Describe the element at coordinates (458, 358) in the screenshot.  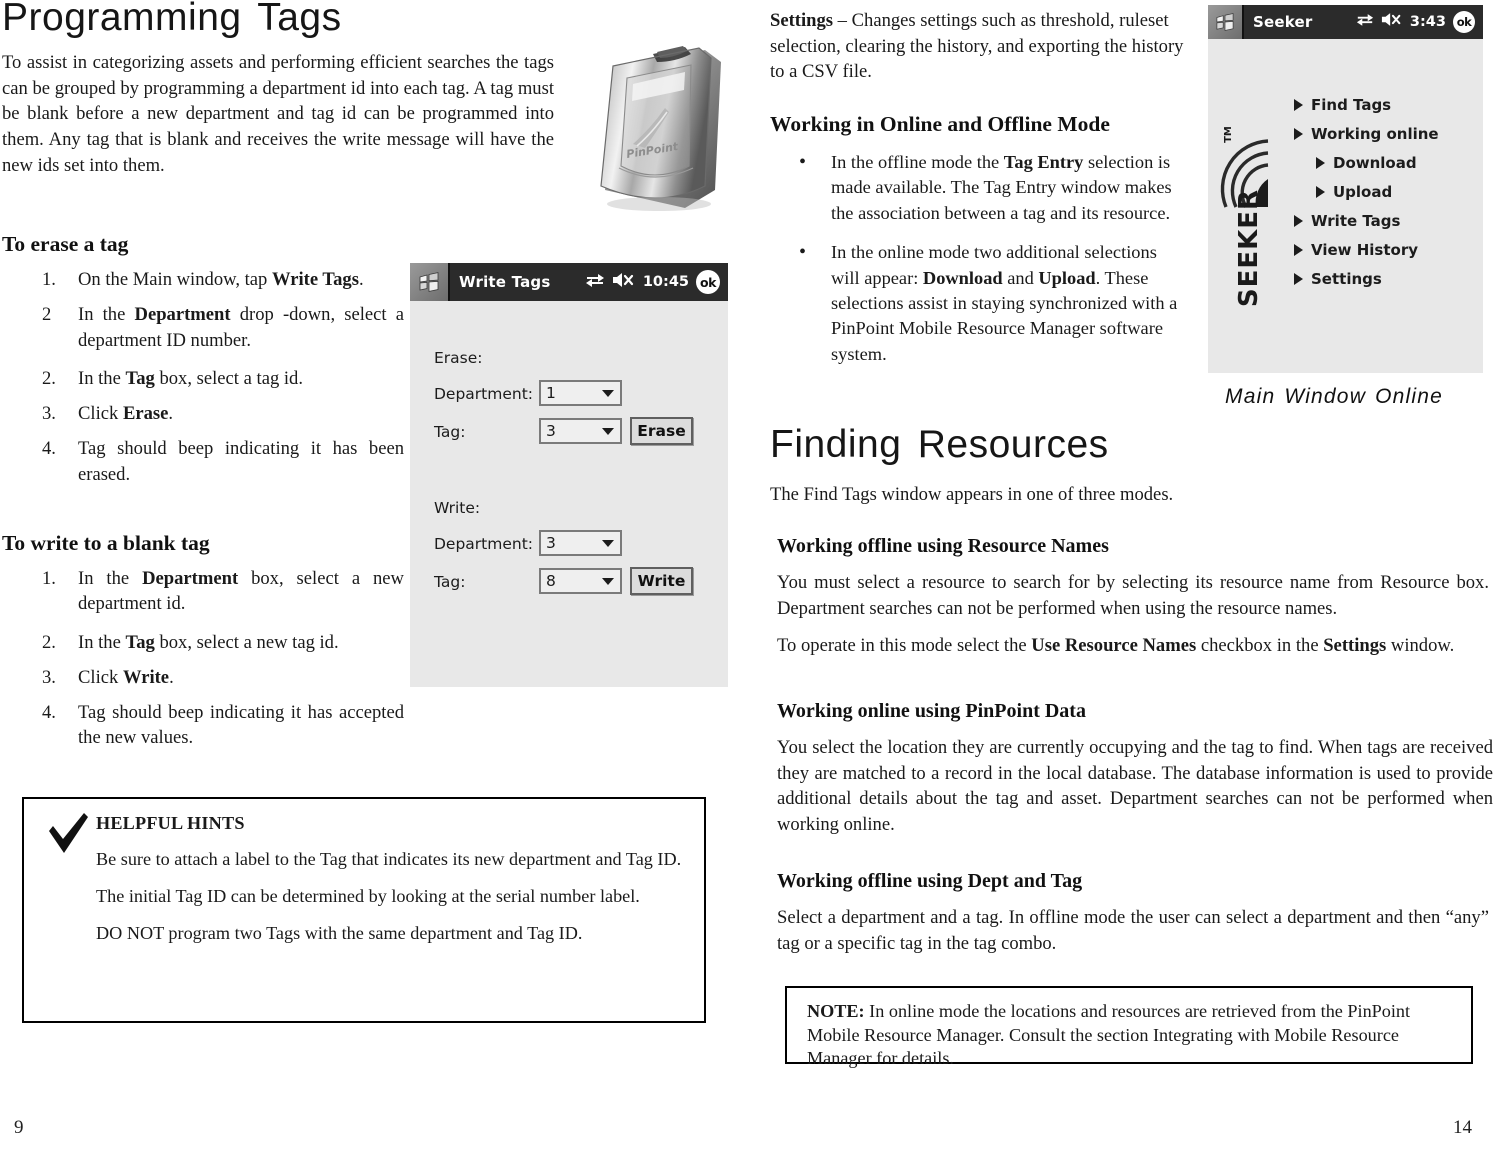
I see `erase-group-label: Erase:` at that location.